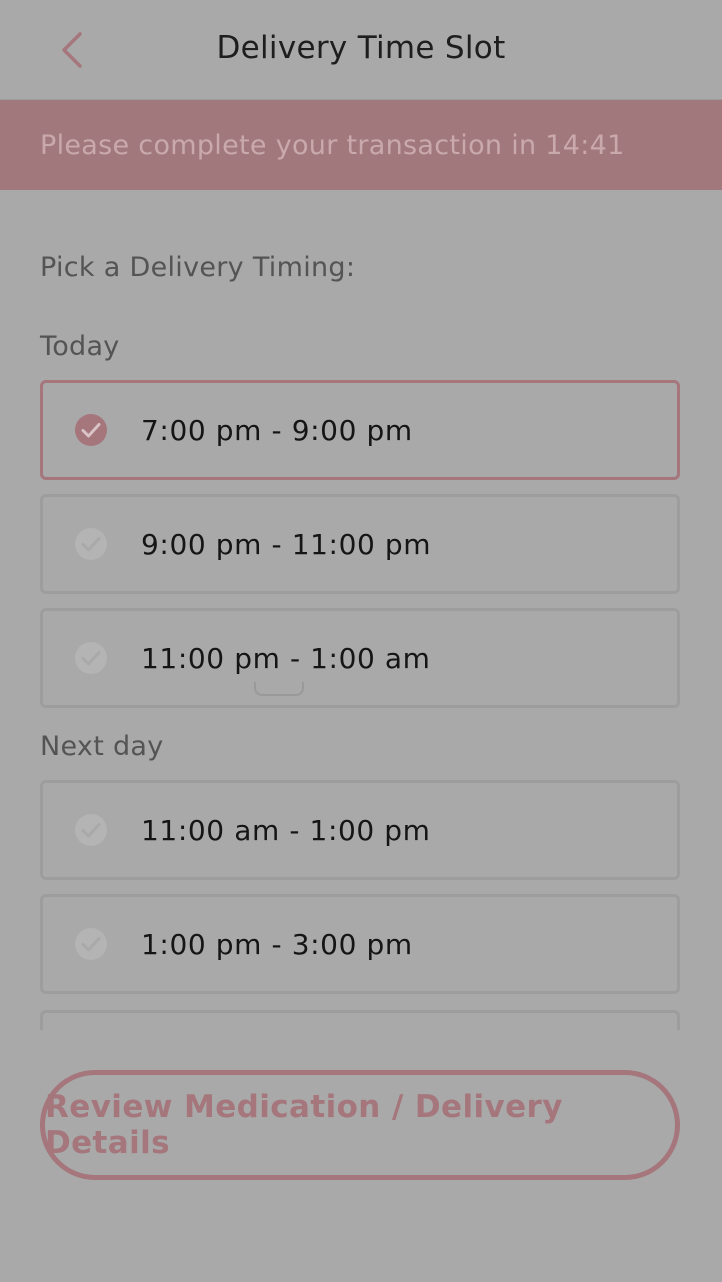 Image resolution: width=722 pixels, height=1282 pixels. I want to click on time-slot: 11:00 pm - 1:00 am, so click(360, 658).